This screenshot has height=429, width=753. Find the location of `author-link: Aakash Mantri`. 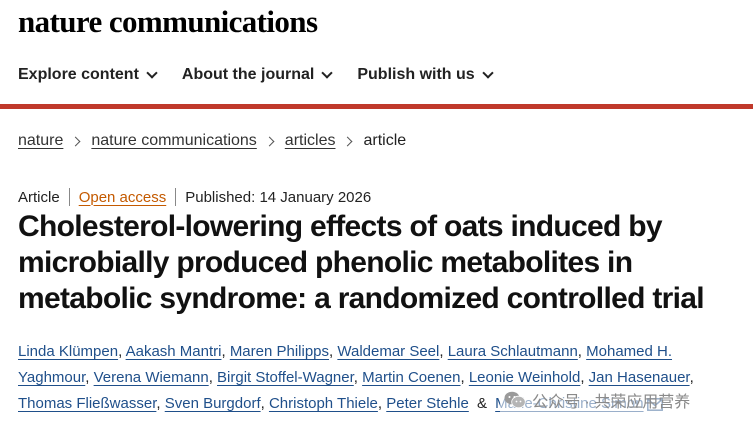

author-link: Aakash Mantri is located at coordinates (174, 351).